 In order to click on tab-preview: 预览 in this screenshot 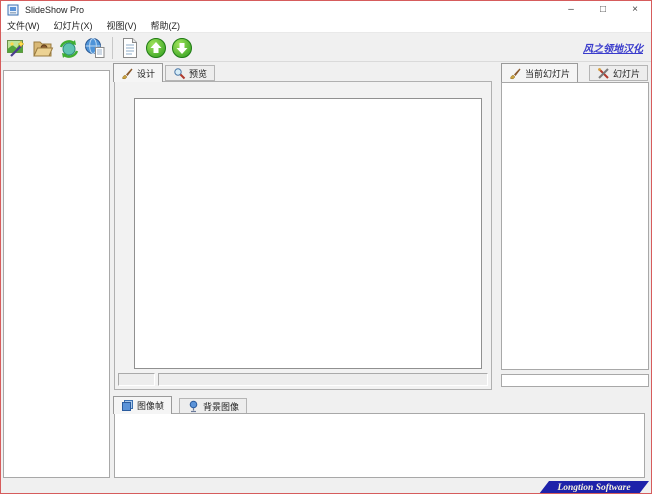, I will do `click(190, 73)`.